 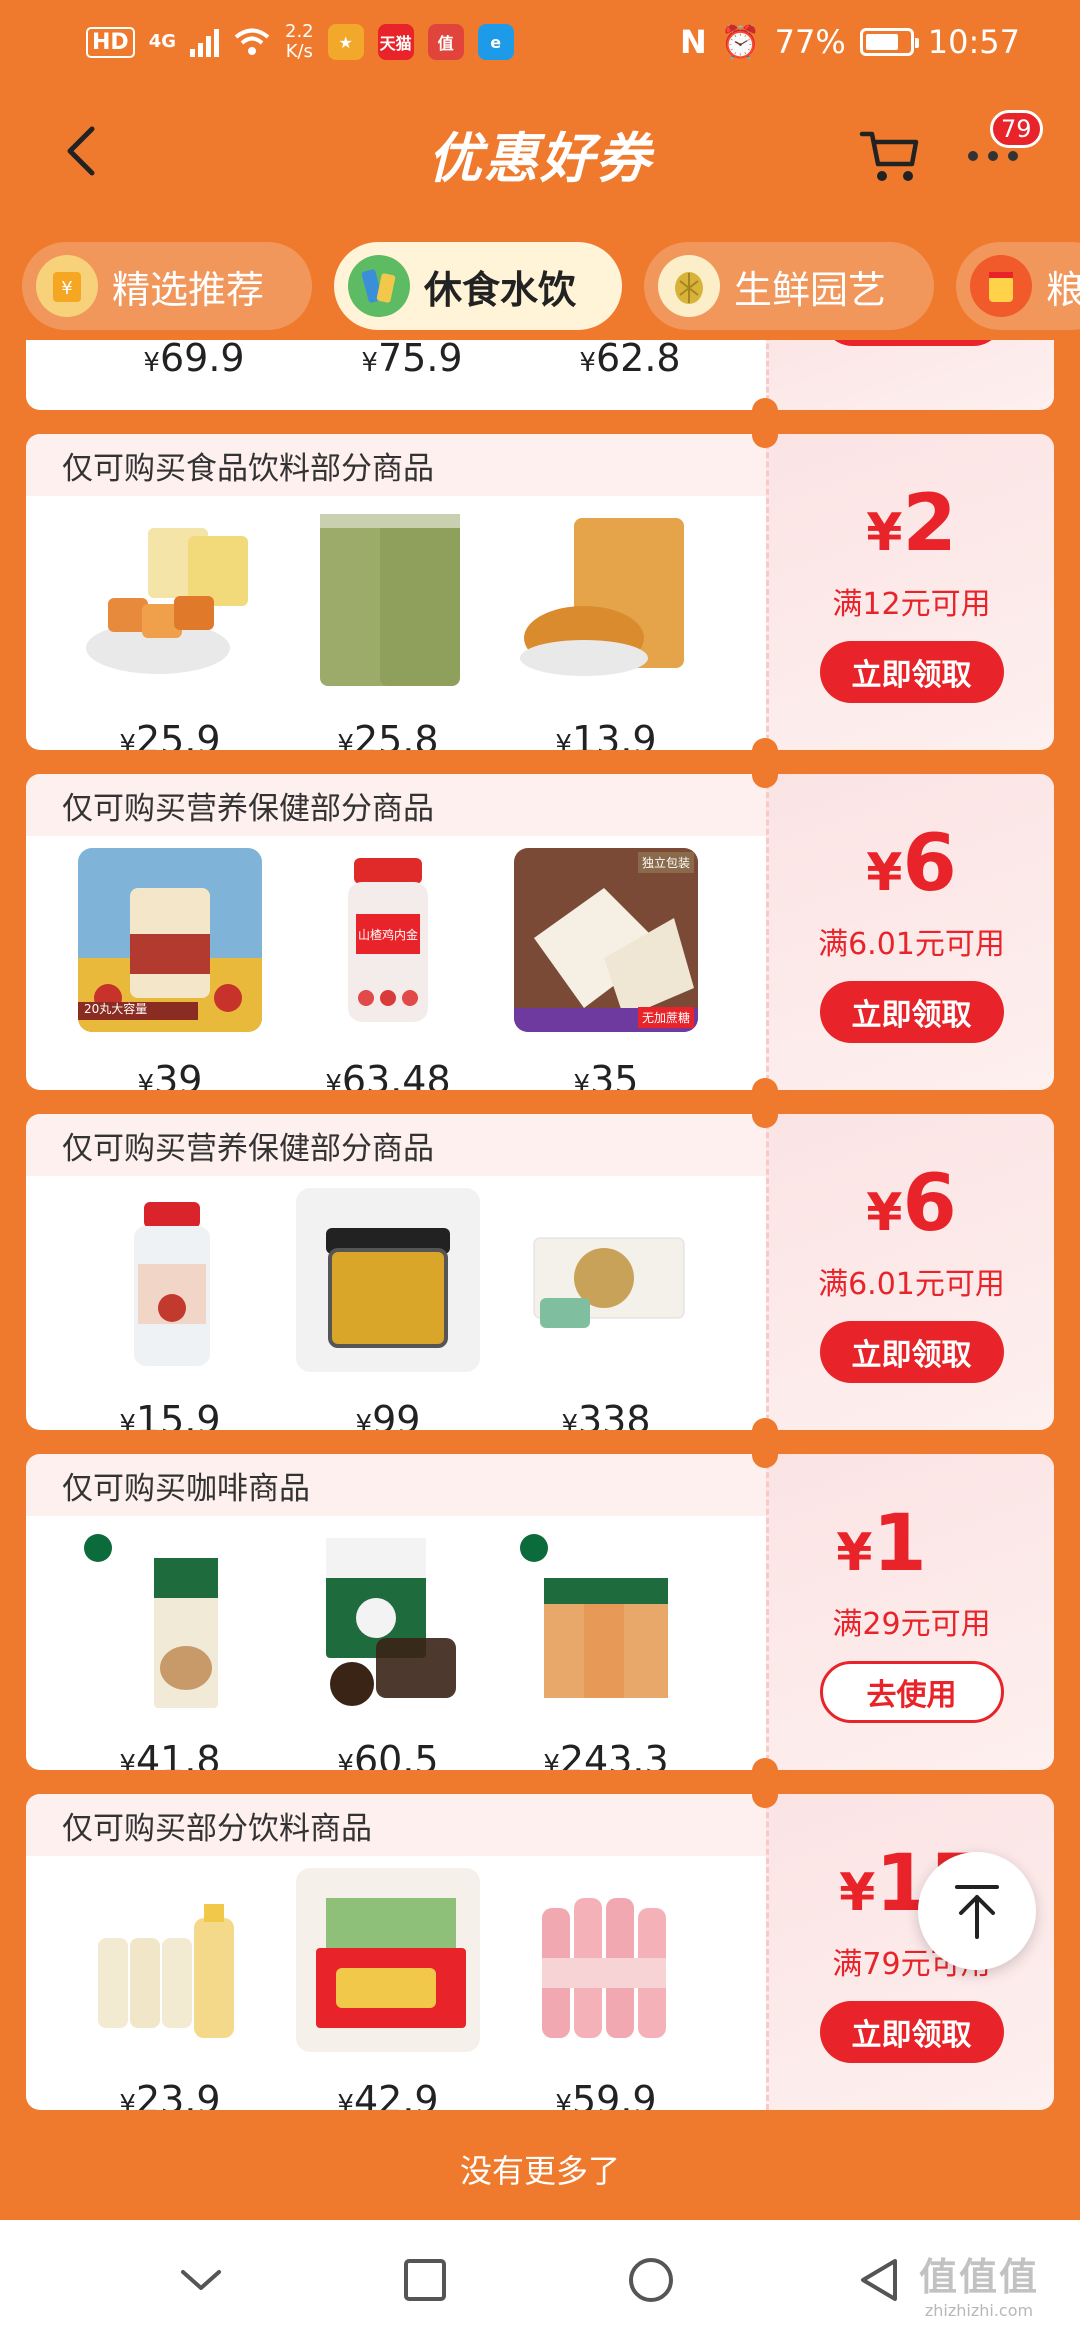 I want to click on product-price: ¥13.9, so click(x=606, y=734).